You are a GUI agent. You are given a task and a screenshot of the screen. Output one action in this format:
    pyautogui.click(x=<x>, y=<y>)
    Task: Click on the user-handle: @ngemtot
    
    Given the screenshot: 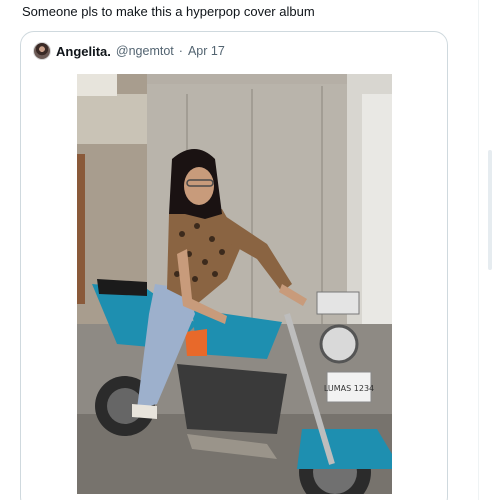 What is the action you would take?
    pyautogui.click(x=145, y=51)
    